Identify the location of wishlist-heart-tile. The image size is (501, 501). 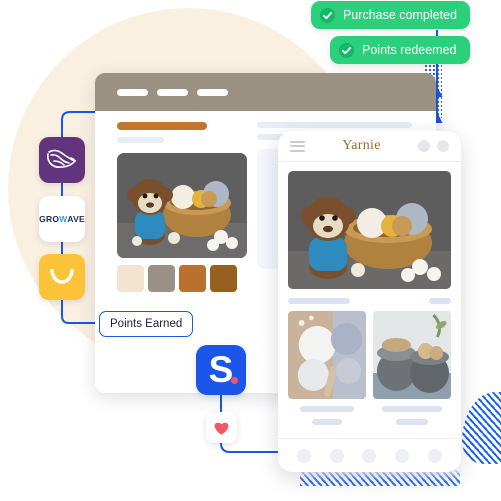
(221, 427).